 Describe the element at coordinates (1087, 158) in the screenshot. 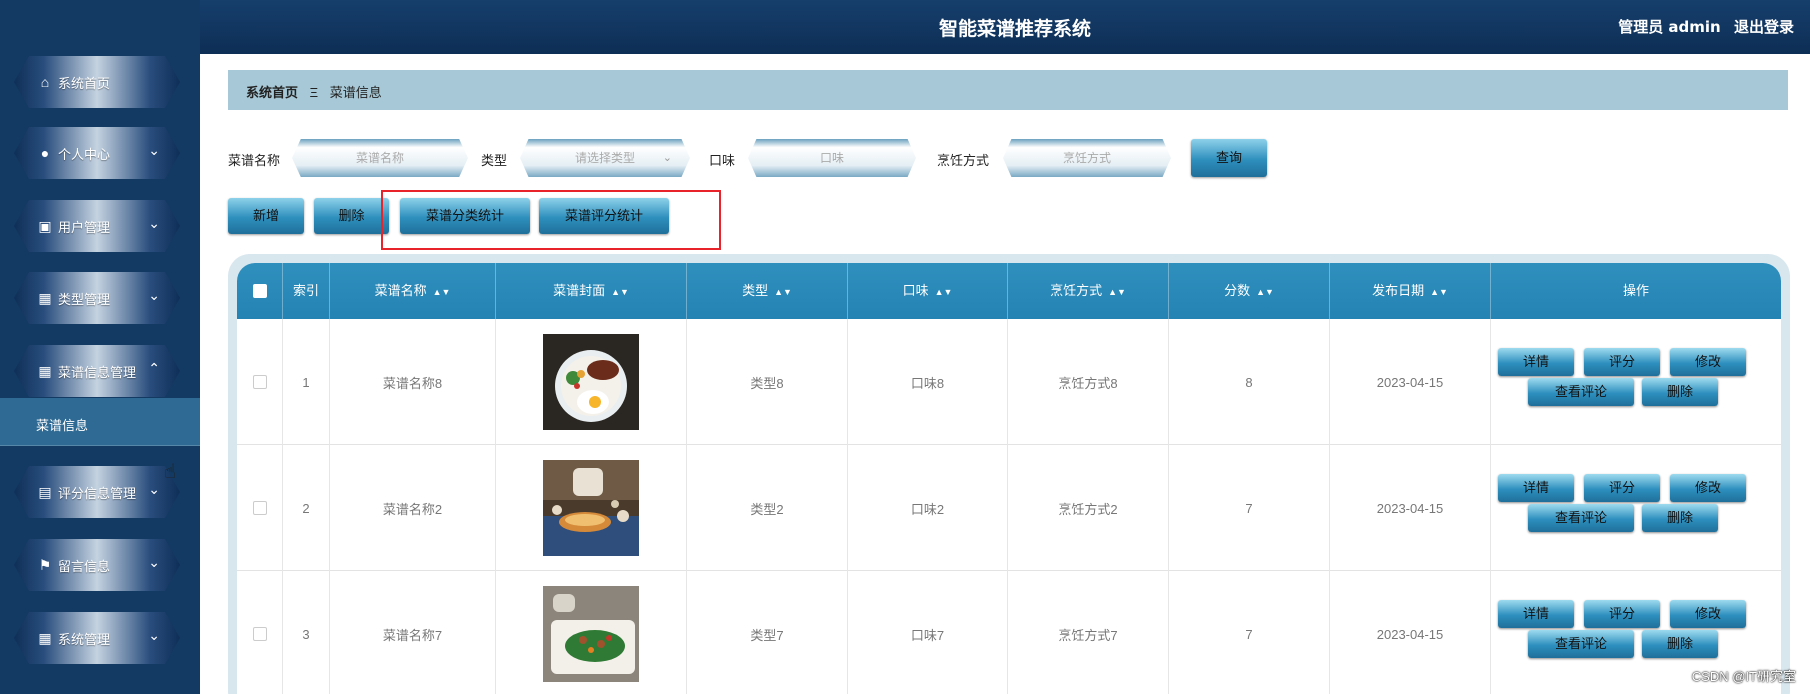

I see `cooking-method-input: 烹饪方式` at that location.